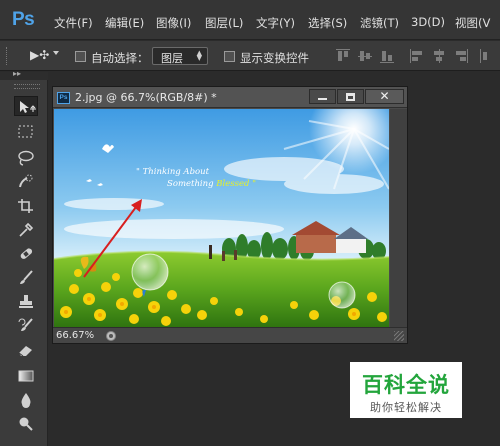  Describe the element at coordinates (26, 158) in the screenshot. I see `lasso-tool-icon` at that location.